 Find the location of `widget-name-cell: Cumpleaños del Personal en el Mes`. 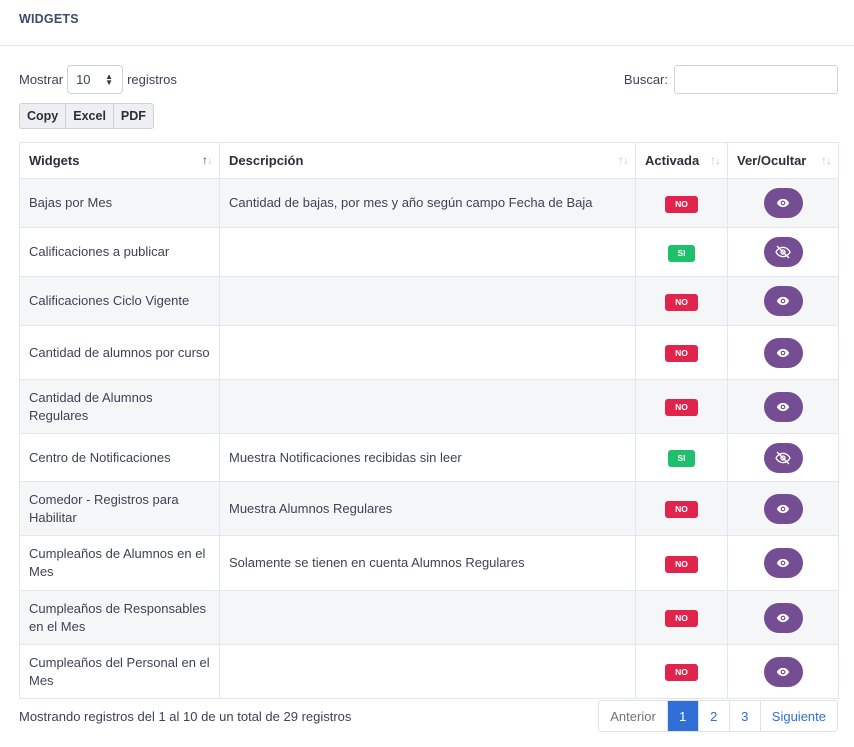

widget-name-cell: Cumpleaños del Personal en el Mes is located at coordinates (119, 671).